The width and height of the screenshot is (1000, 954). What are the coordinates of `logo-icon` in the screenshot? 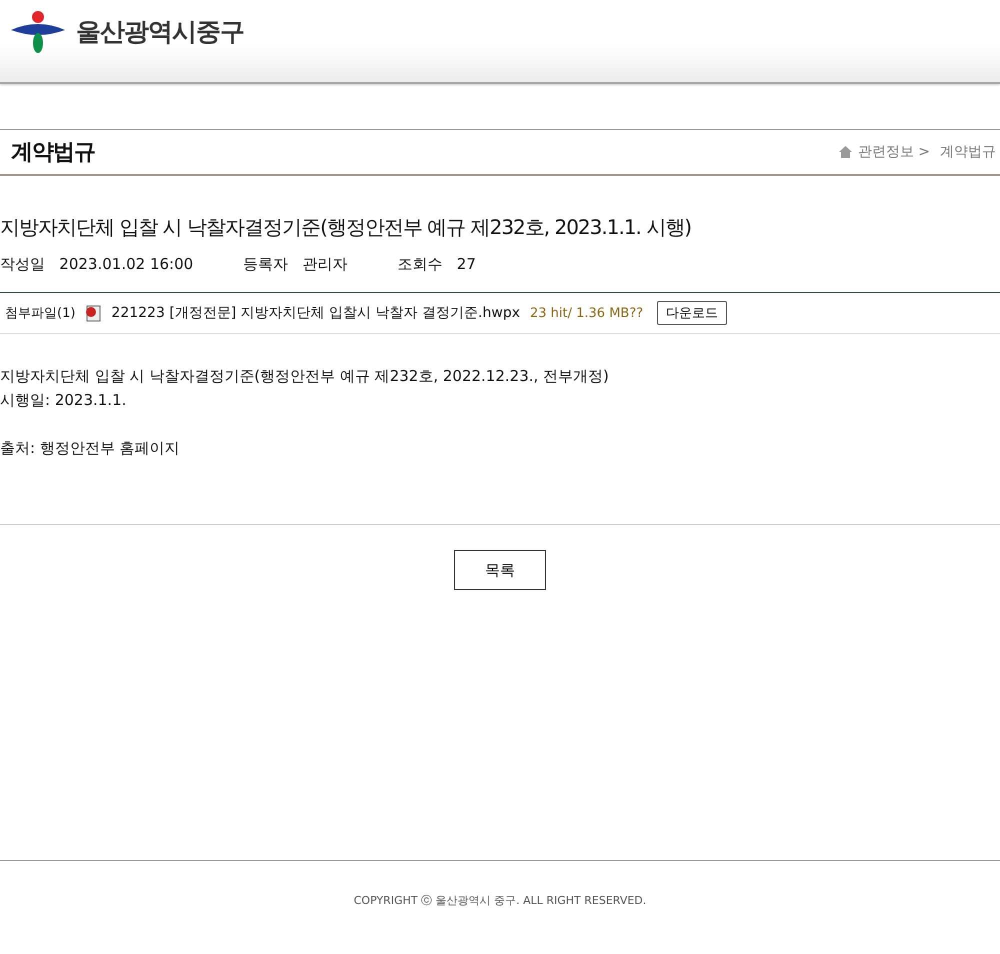 It's located at (38, 32).